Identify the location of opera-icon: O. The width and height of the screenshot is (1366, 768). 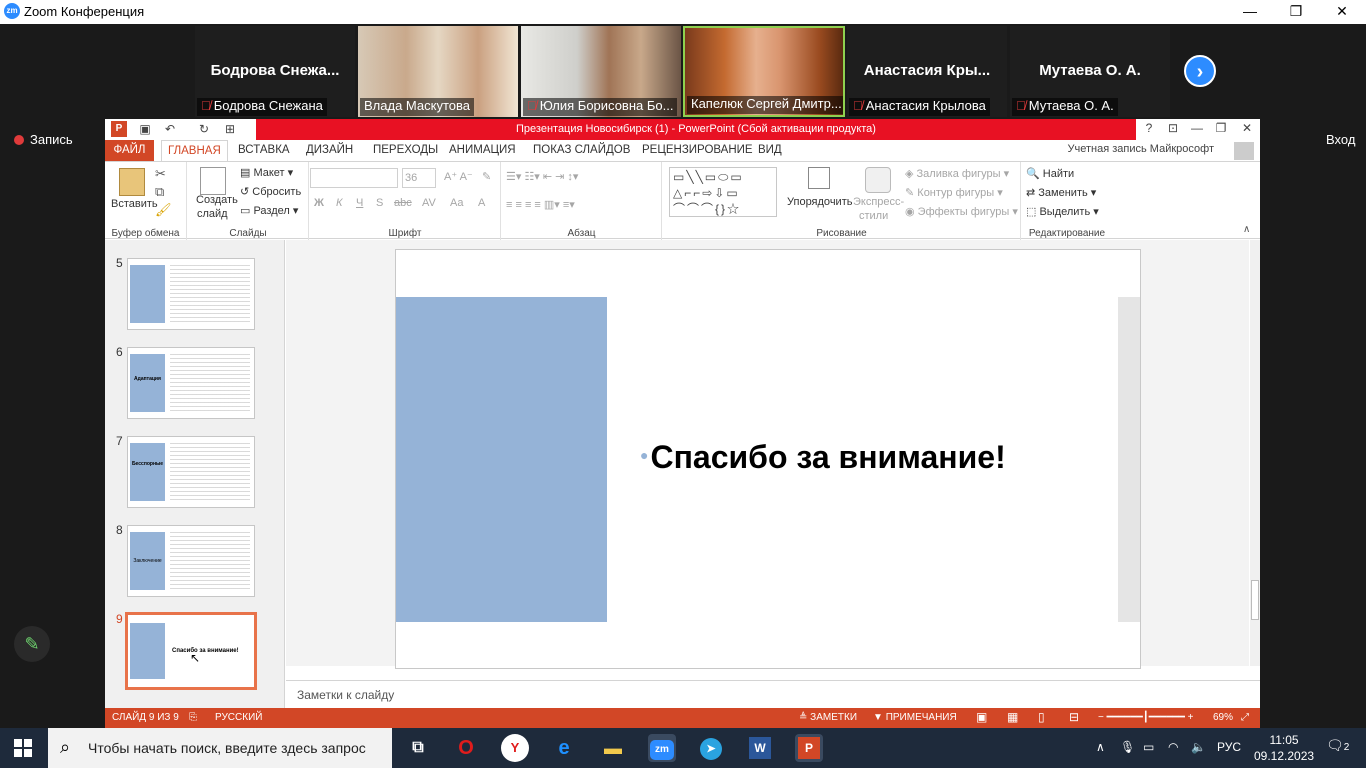
(466, 748).